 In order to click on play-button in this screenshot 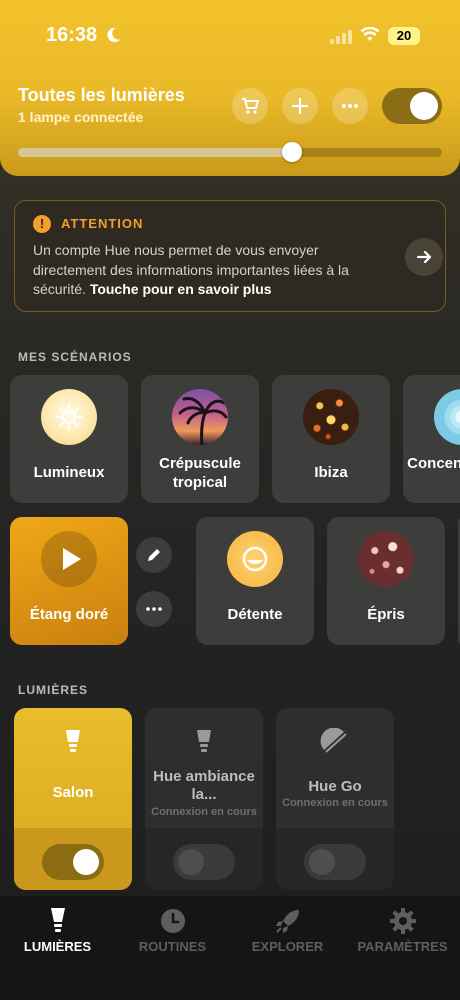, I will do `click(69, 559)`.